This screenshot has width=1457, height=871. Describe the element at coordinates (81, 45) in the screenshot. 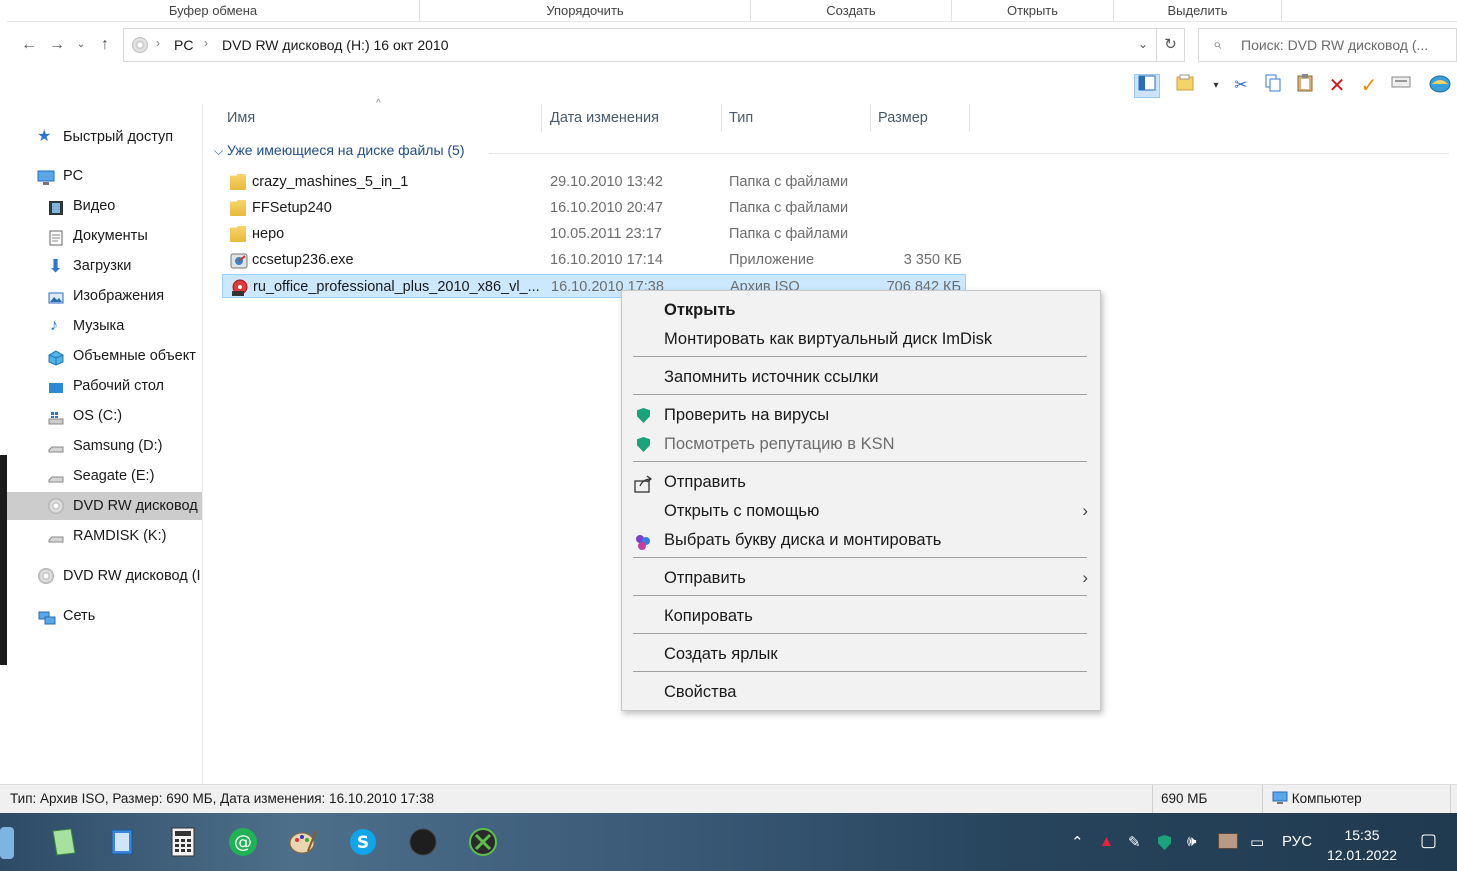

I see `recent-locations-button: ⌄` at that location.